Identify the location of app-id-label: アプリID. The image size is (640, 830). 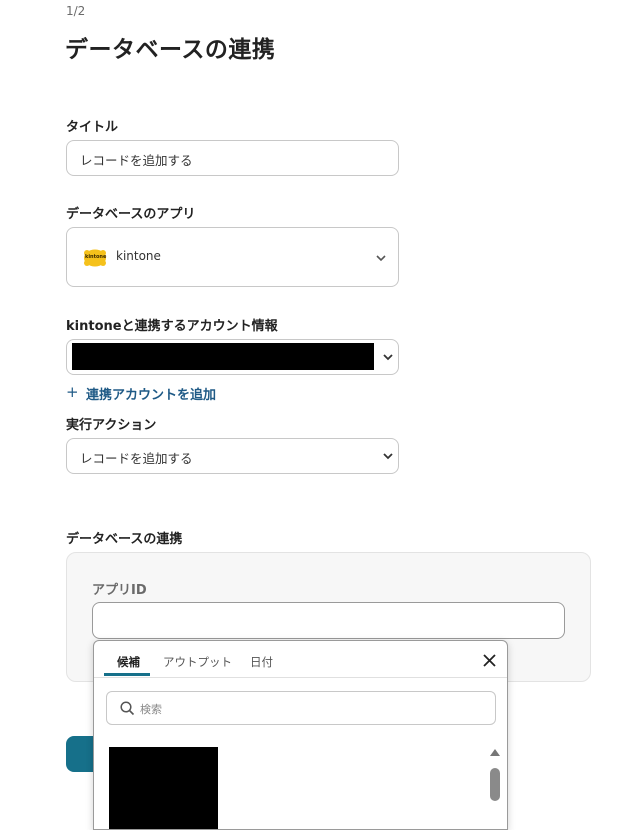
(119, 590).